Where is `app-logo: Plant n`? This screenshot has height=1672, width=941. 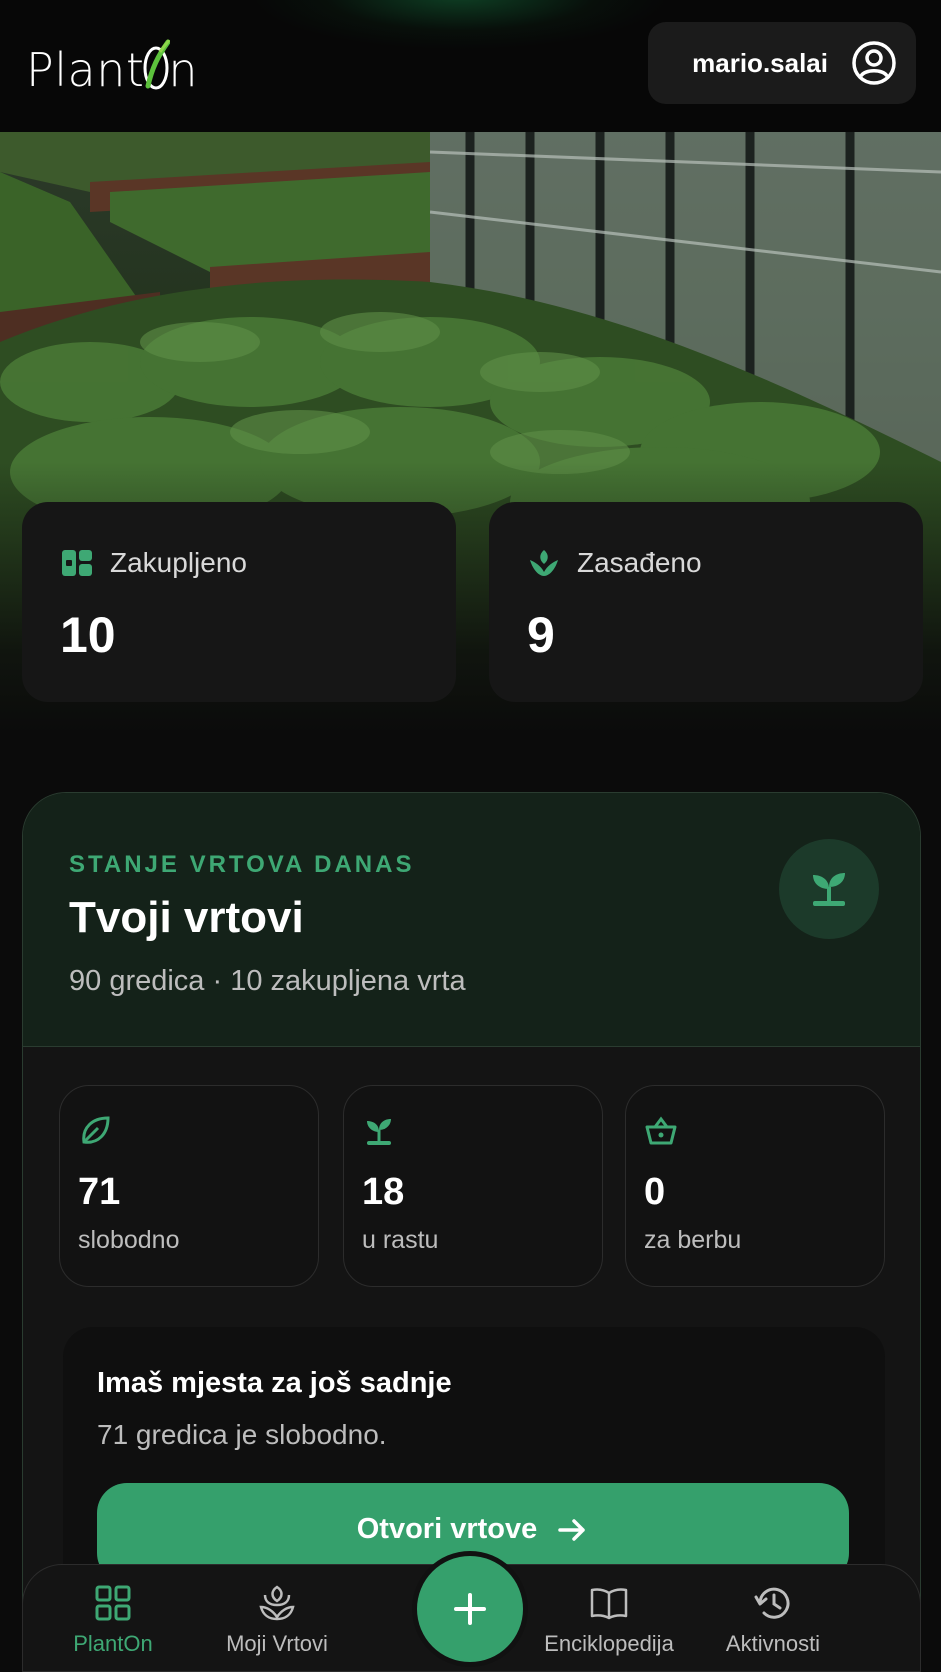 app-logo: Plant n is located at coordinates (112, 68).